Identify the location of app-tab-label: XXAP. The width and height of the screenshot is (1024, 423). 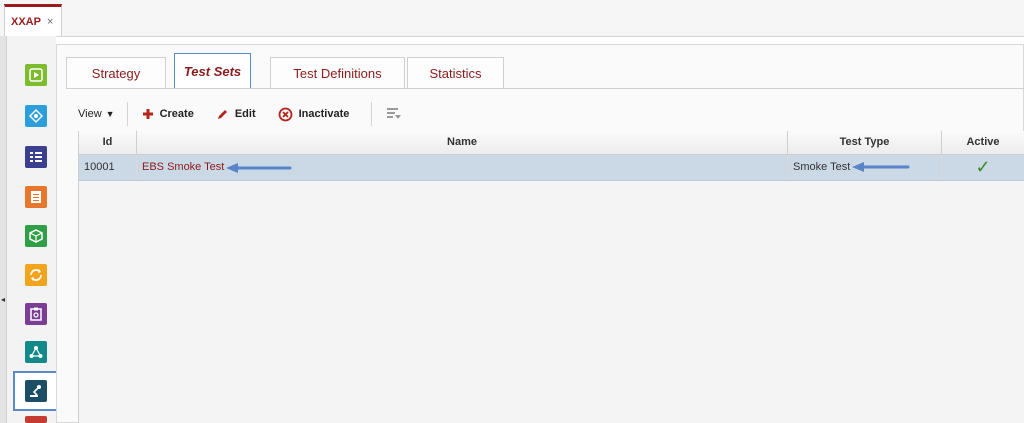
(26, 21).